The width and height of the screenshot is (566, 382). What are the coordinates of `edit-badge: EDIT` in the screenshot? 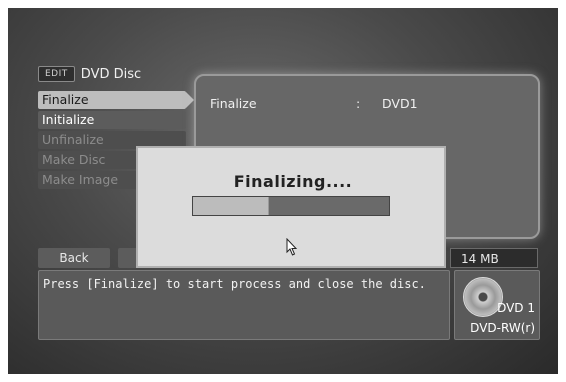 It's located at (56, 74).